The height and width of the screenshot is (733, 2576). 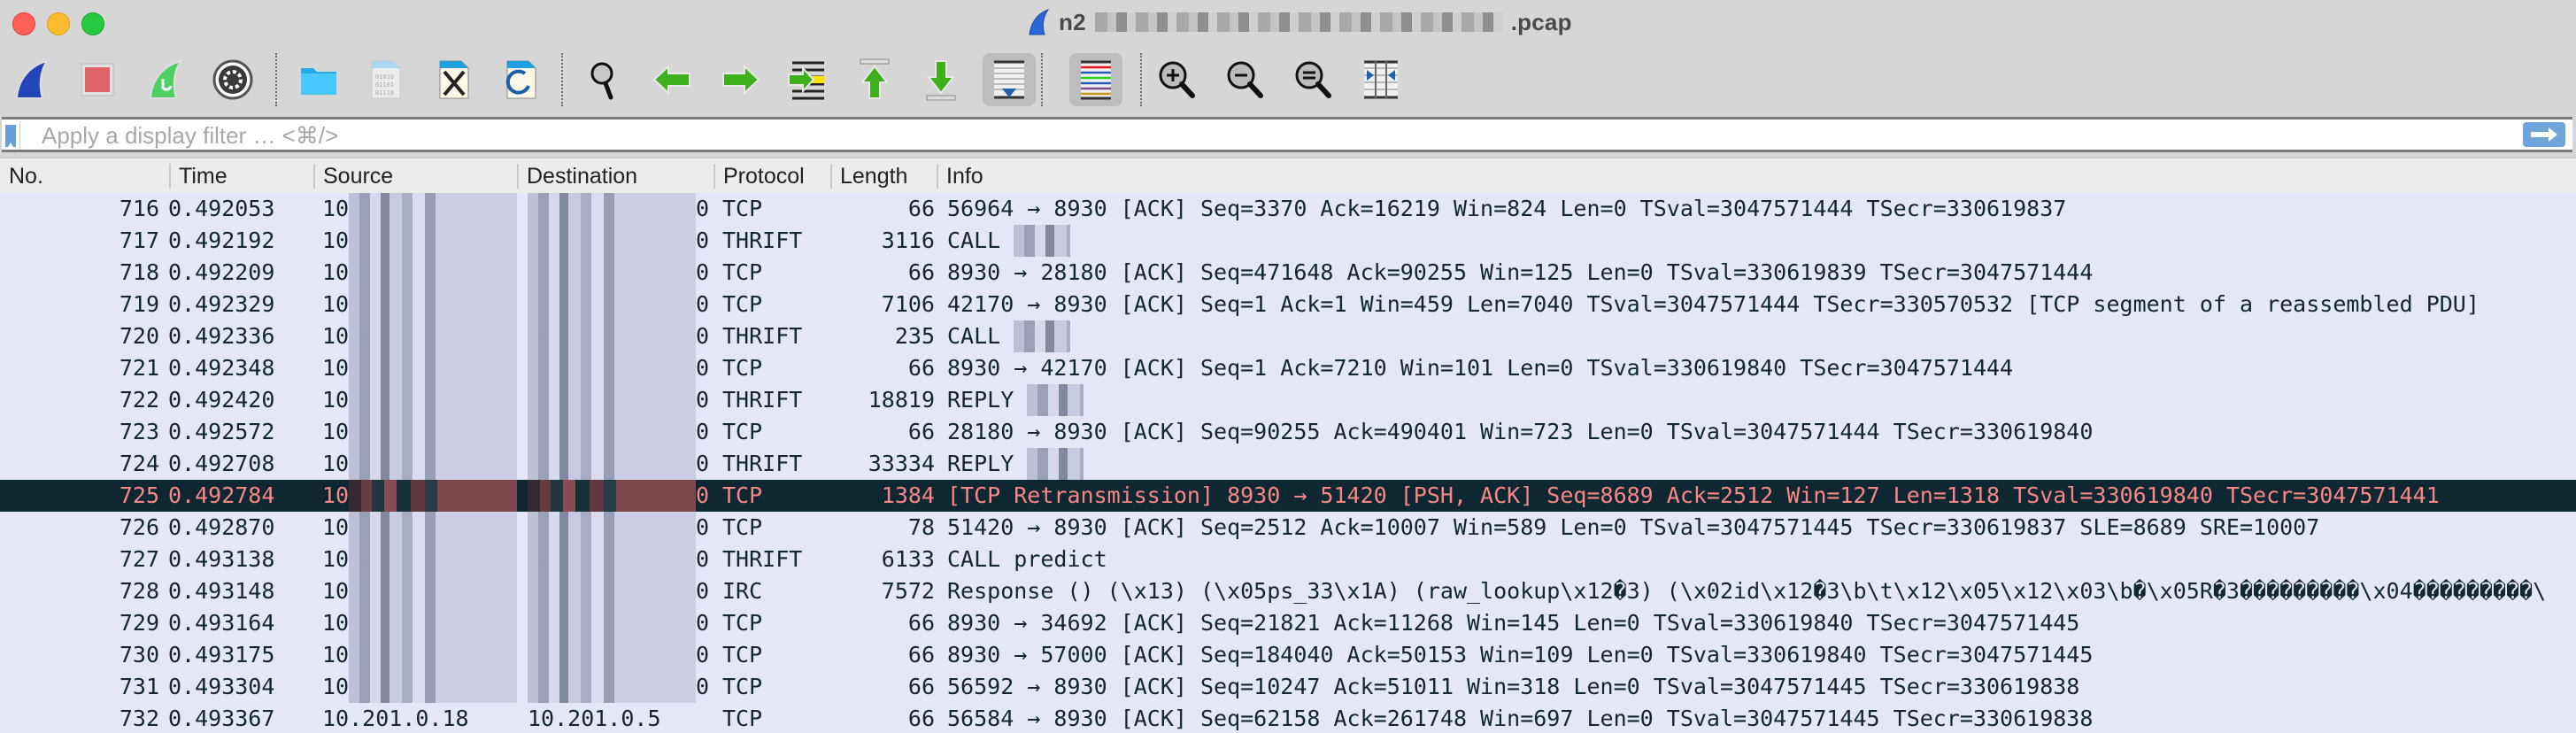 What do you see at coordinates (1381, 79) in the screenshot?
I see `resize-columns-button` at bounding box center [1381, 79].